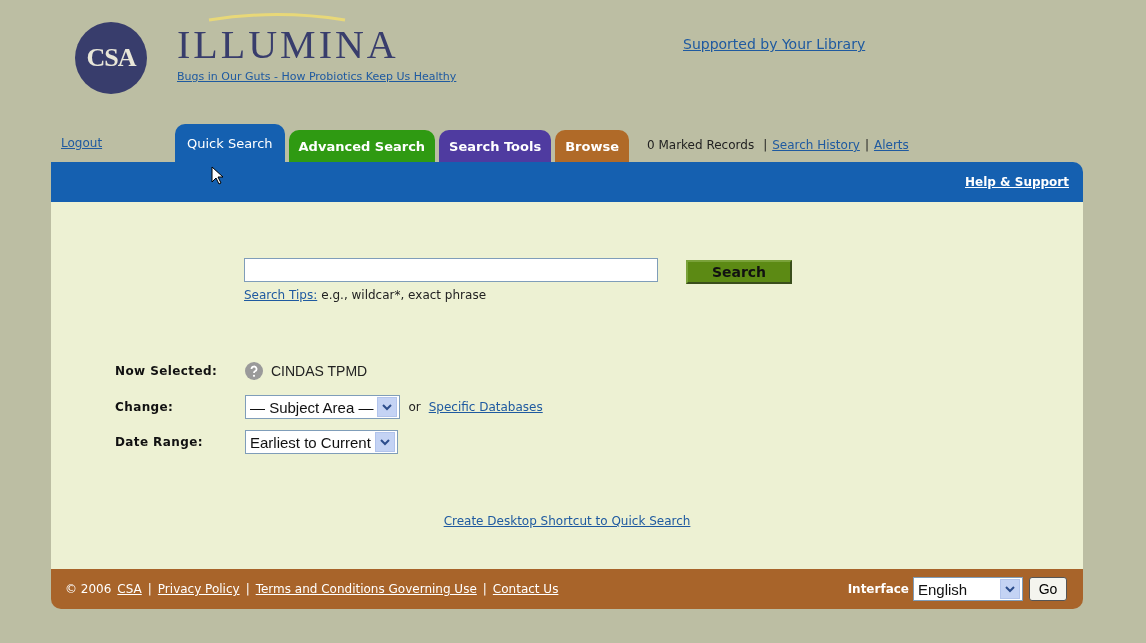 The width and height of the screenshot is (1146, 643). What do you see at coordinates (816, 145) in the screenshot?
I see `nav-link: Search History` at bounding box center [816, 145].